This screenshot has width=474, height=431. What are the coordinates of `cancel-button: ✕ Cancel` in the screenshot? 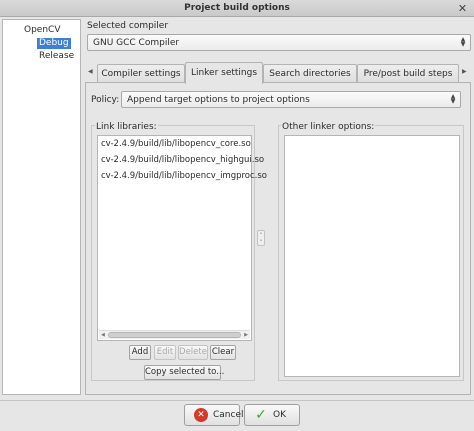 It's located at (214, 415).